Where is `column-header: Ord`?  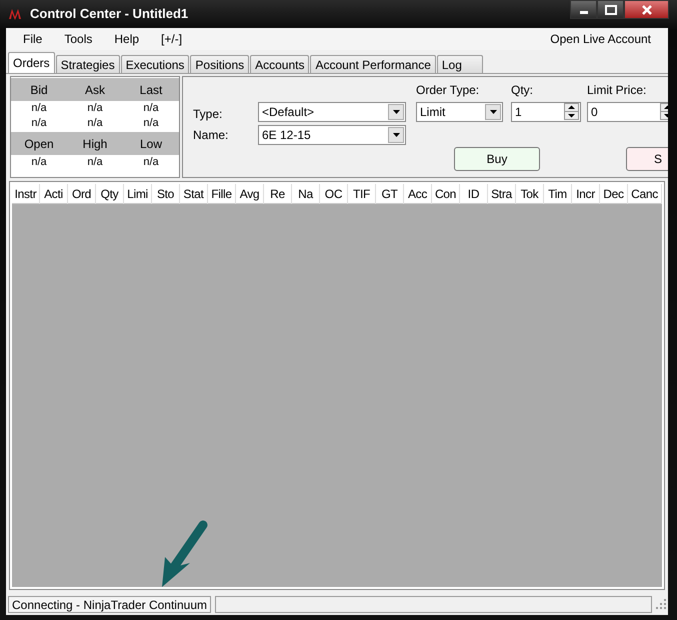 column-header: Ord is located at coordinates (82, 194).